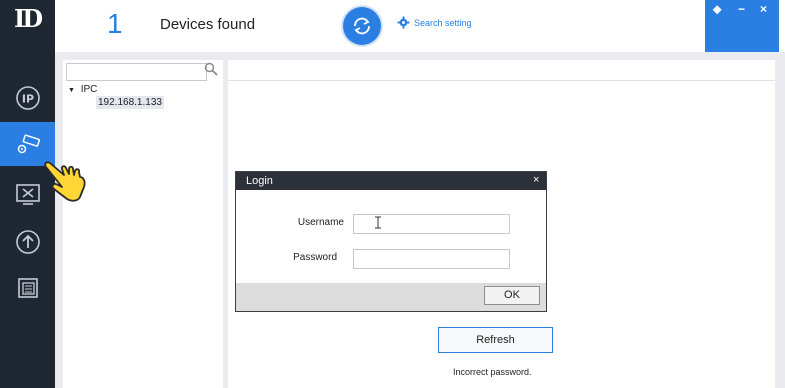 The height and width of the screenshot is (388, 785). I want to click on login-dialog: Login × Username Password OK, so click(391, 241).